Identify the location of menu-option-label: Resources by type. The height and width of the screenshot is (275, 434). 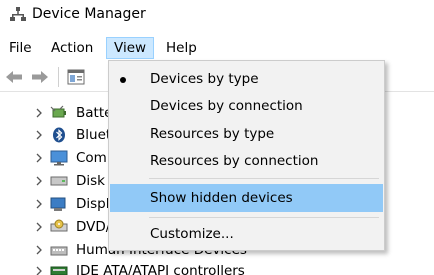
(212, 134).